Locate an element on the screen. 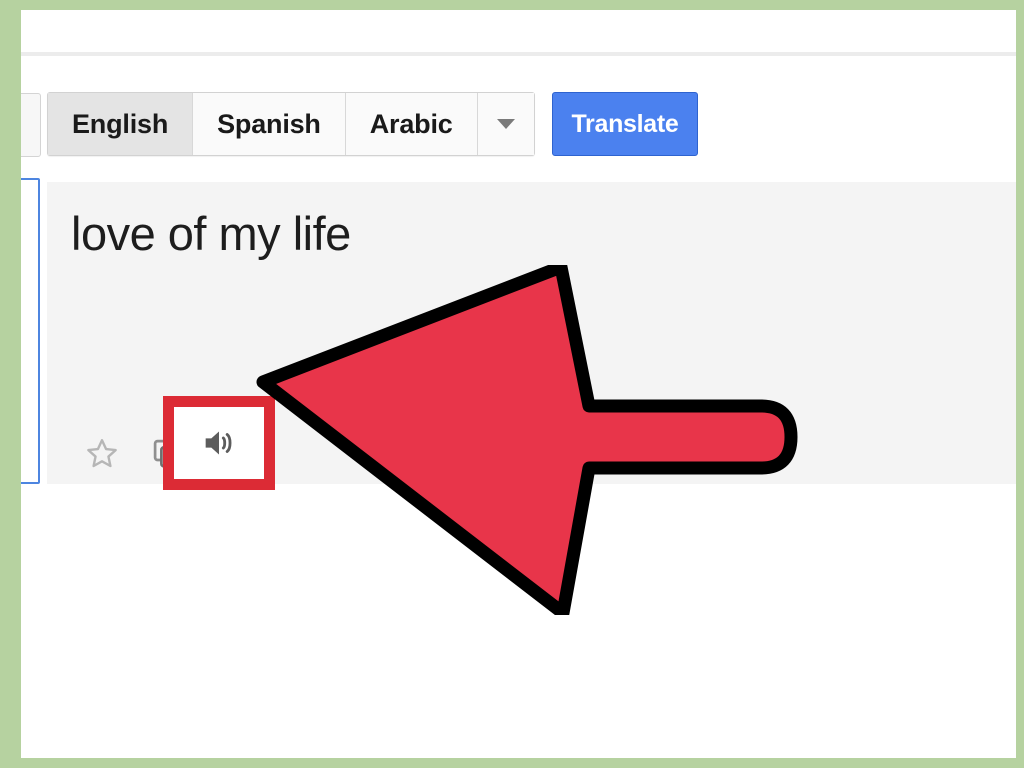  toolbar-divider is located at coordinates (518, 54).